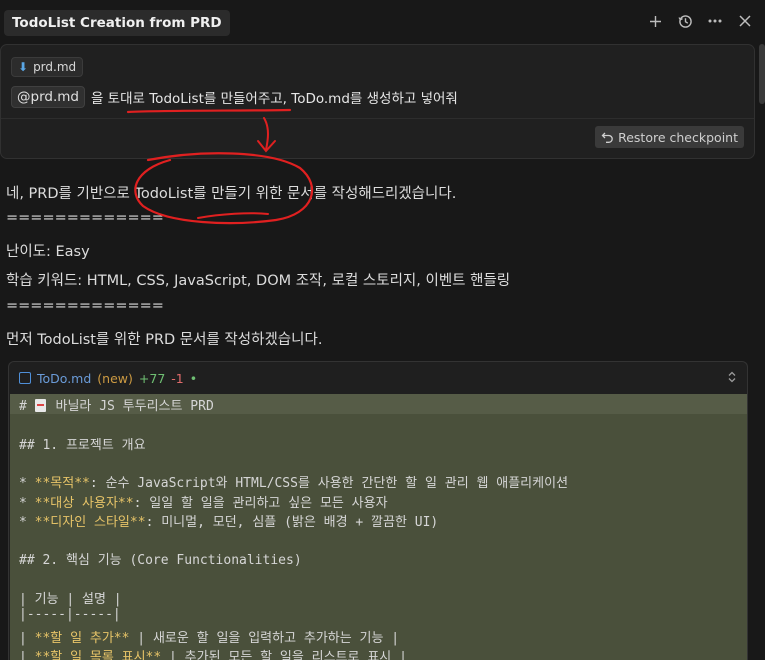 The height and width of the screenshot is (660, 765). I want to click on response-line: 먼저 TodoList를 위한 PRD 문서를 작성하겠습니다., so click(164, 340).